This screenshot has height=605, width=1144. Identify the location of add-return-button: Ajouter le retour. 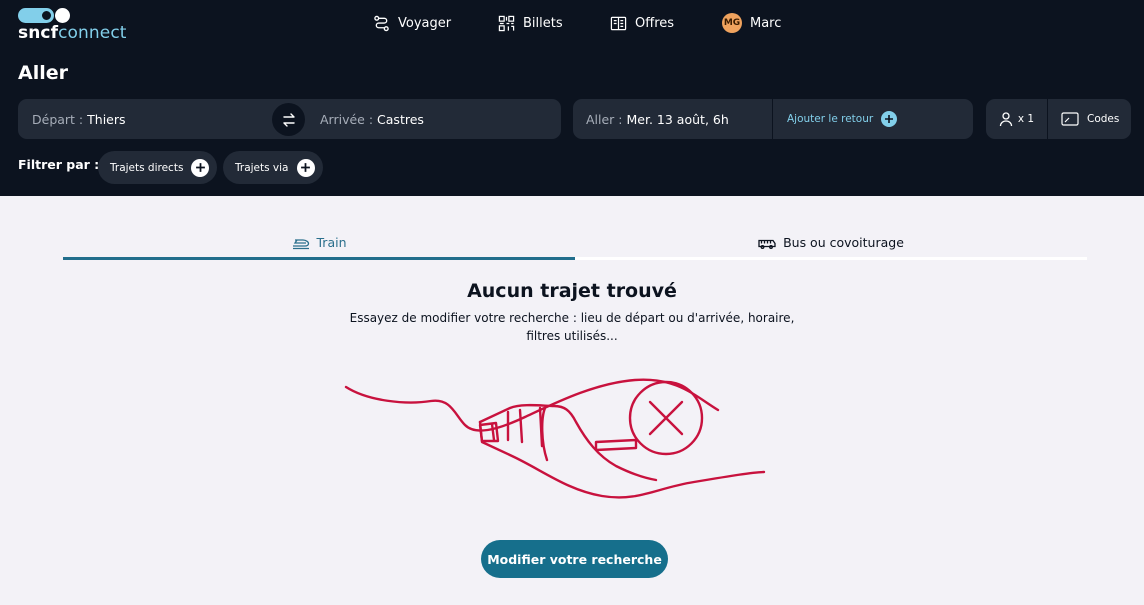
(835, 119).